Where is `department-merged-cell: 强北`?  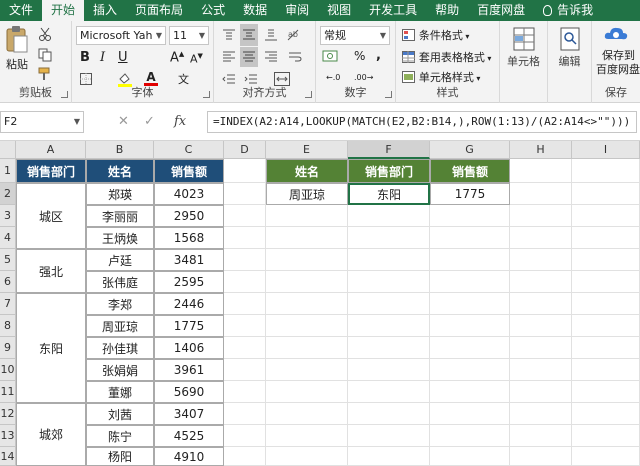 department-merged-cell: 强北 is located at coordinates (51, 271).